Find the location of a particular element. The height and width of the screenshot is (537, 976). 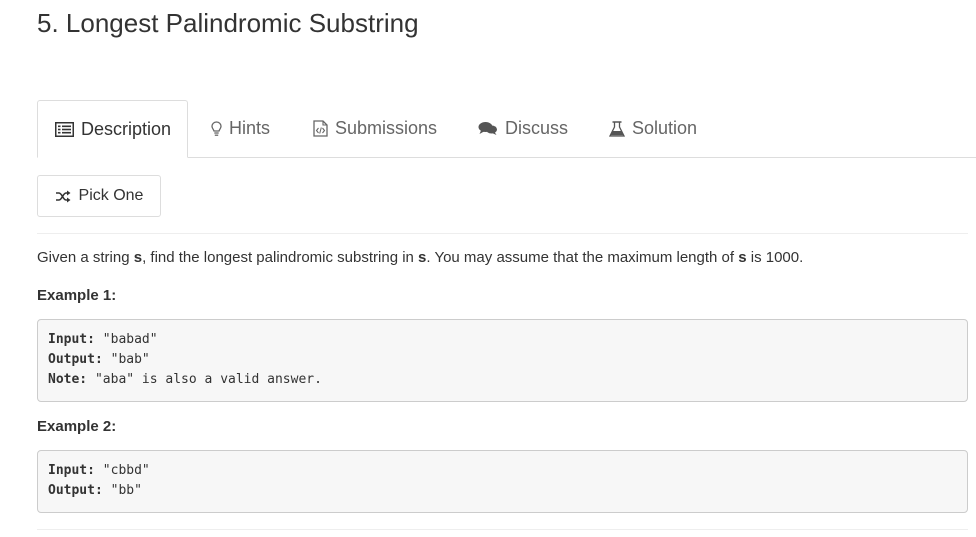

example-value: "bb" is located at coordinates (122, 490).